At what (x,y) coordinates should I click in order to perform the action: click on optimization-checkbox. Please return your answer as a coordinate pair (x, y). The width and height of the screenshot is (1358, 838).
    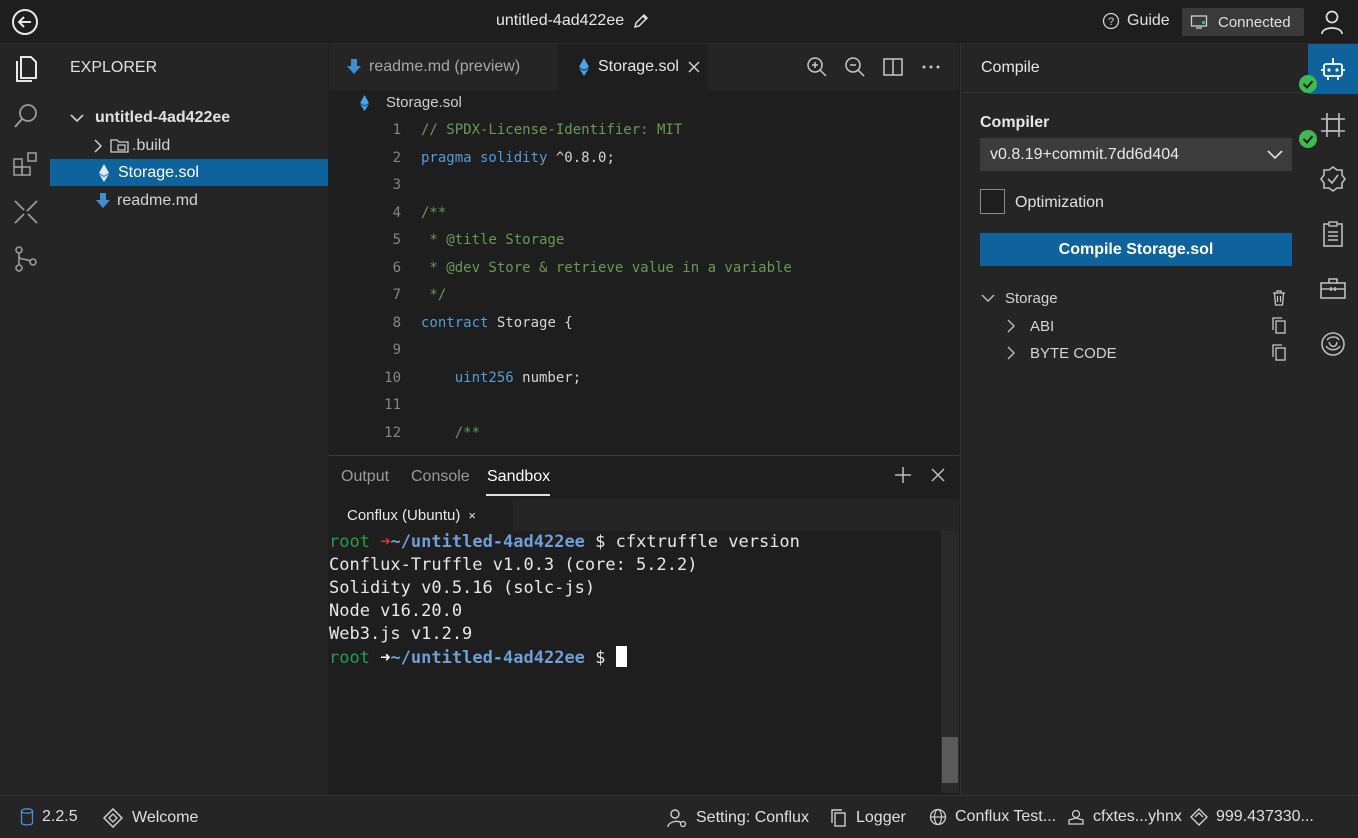
    Looking at the image, I should click on (992, 201).